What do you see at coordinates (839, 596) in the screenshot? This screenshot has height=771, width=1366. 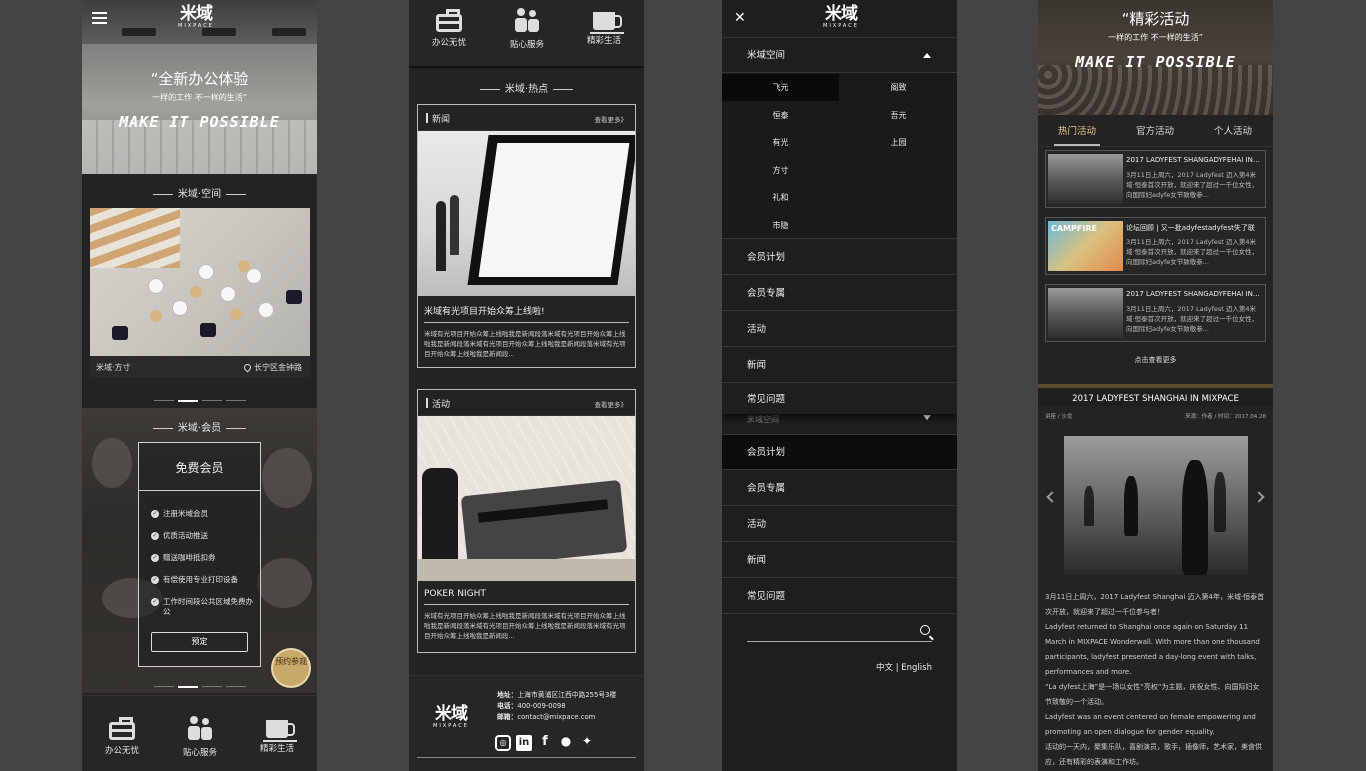 I see `menu-faq-2: 常见问题` at bounding box center [839, 596].